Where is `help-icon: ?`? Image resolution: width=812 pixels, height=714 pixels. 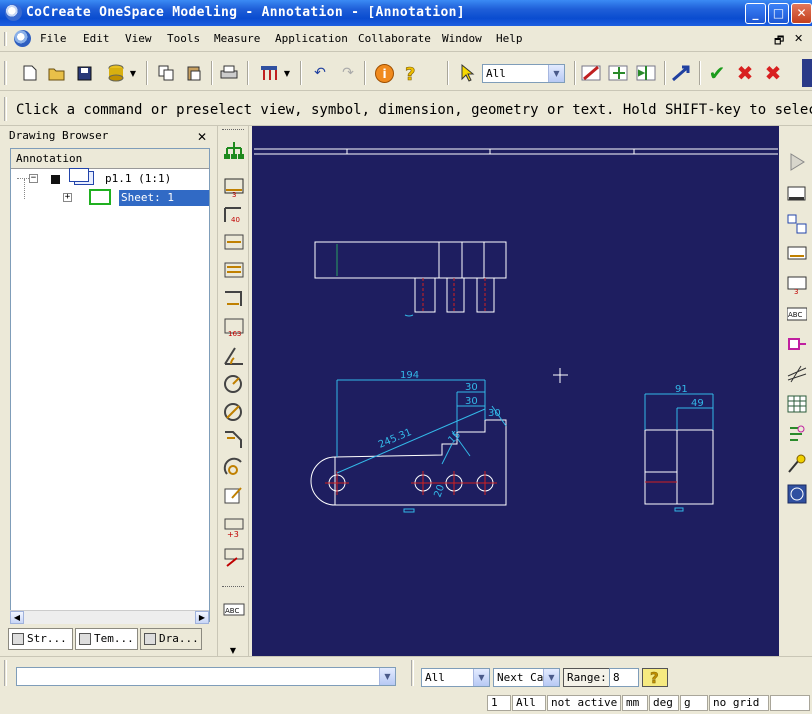
help-icon: ? is located at coordinates (411, 73).